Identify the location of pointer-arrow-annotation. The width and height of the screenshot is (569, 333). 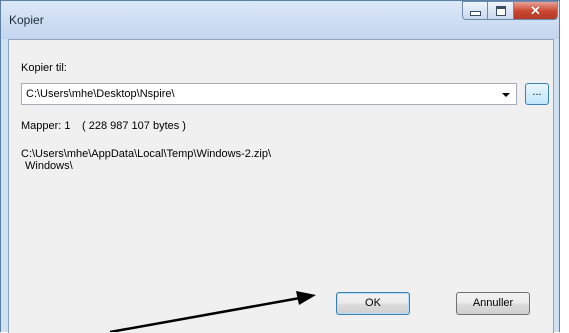
(212, 311).